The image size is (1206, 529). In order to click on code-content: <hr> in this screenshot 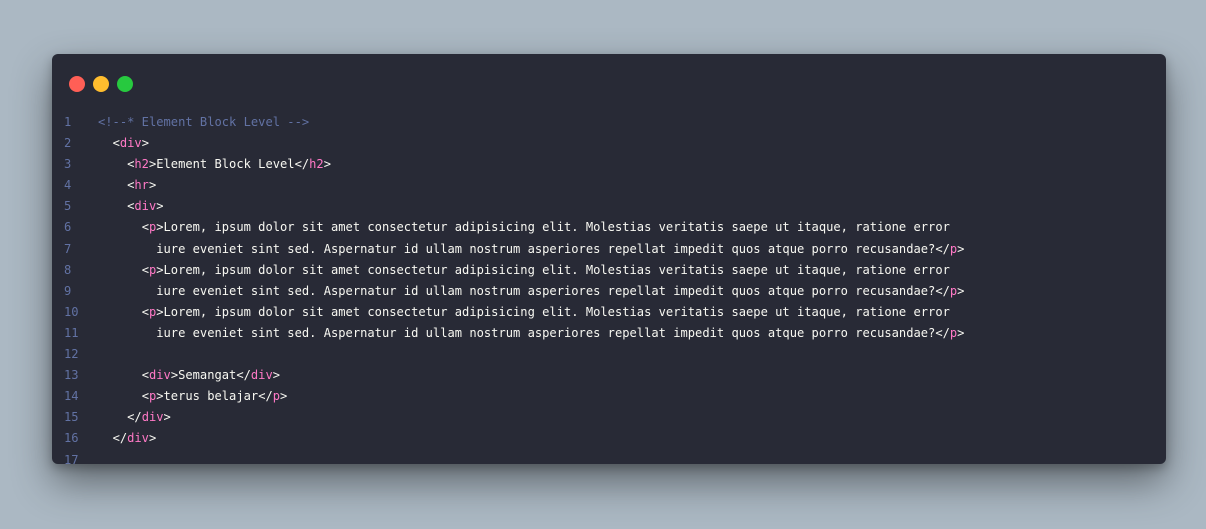, I will do `click(125, 185)`.